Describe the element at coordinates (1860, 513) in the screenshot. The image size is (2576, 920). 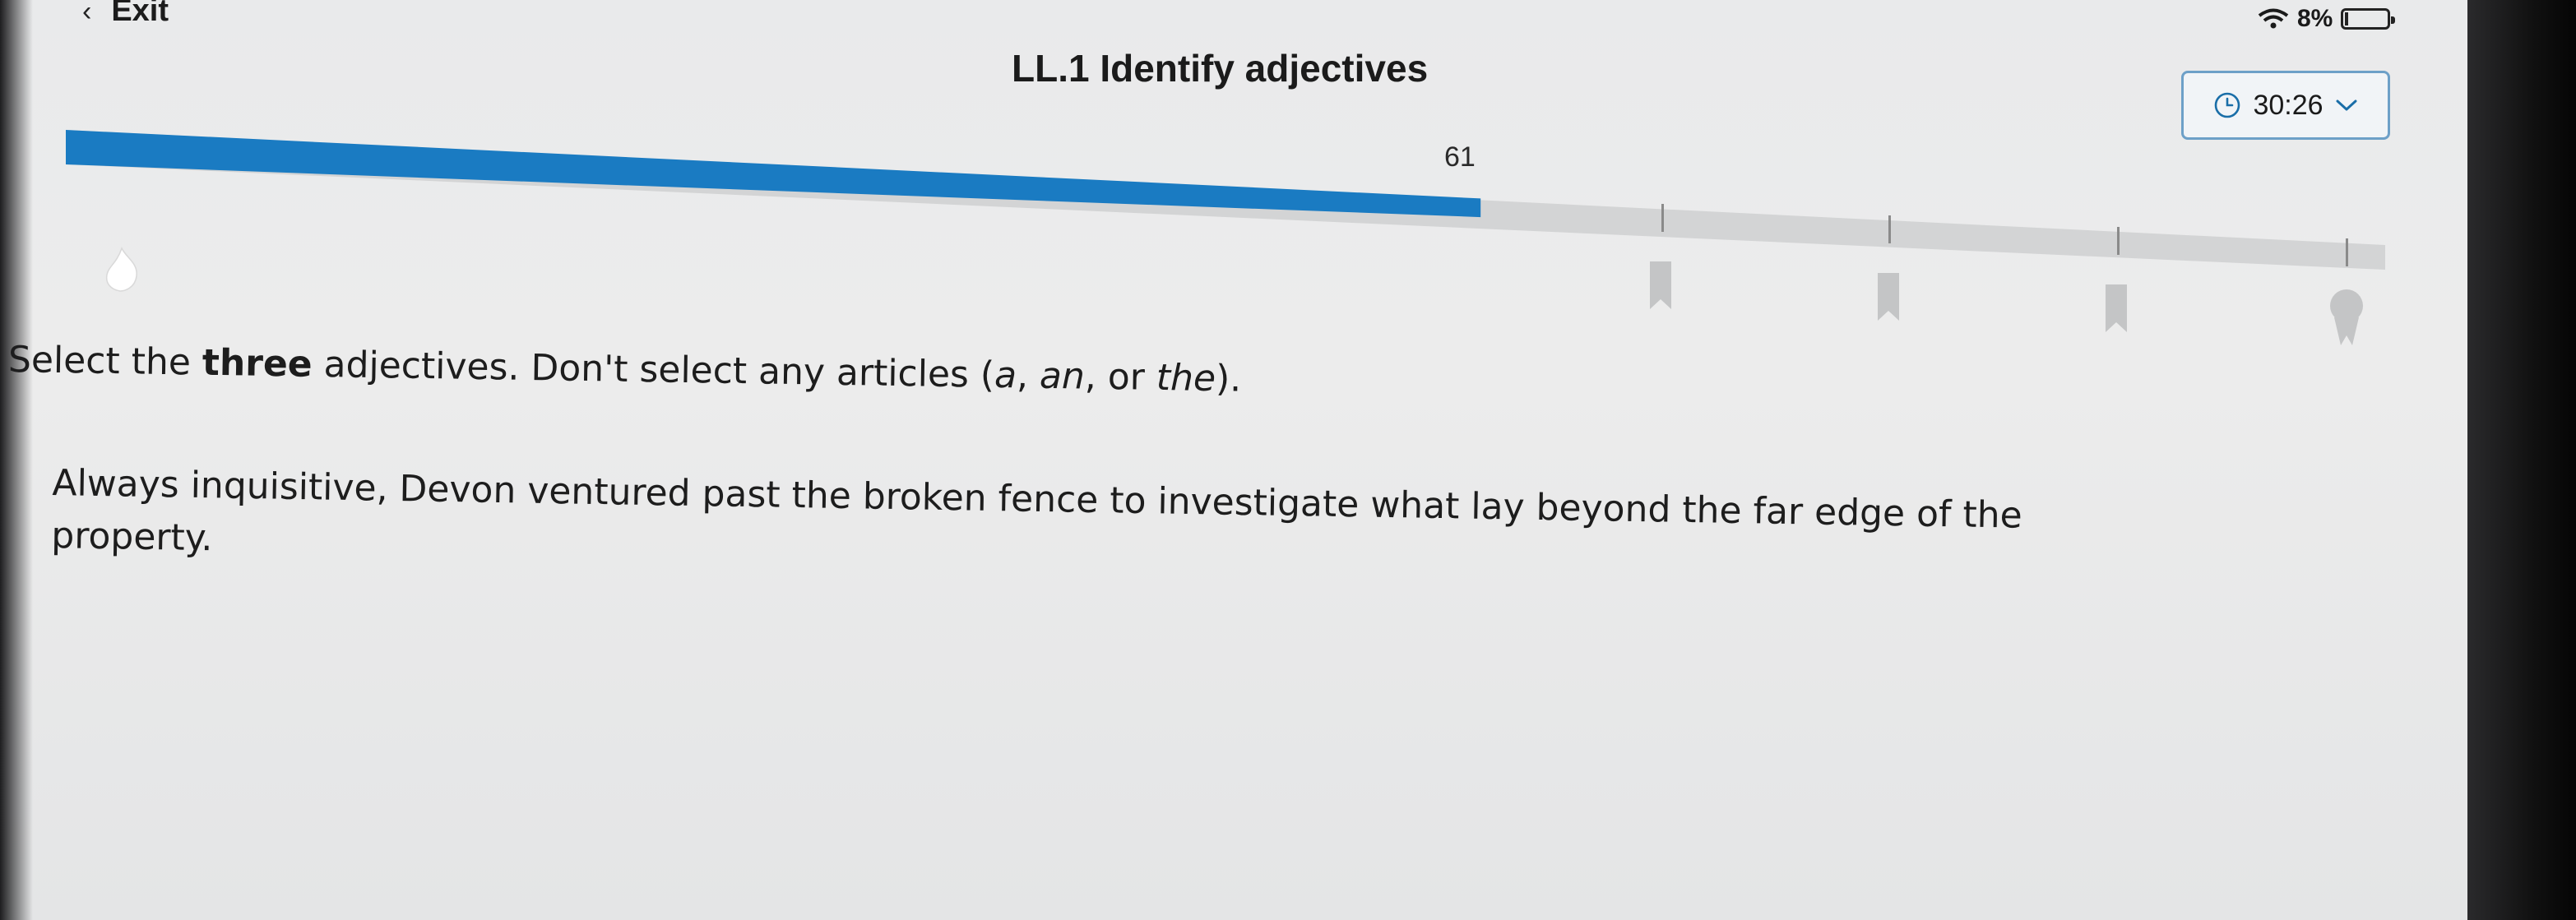
I see `word-option: edge` at that location.